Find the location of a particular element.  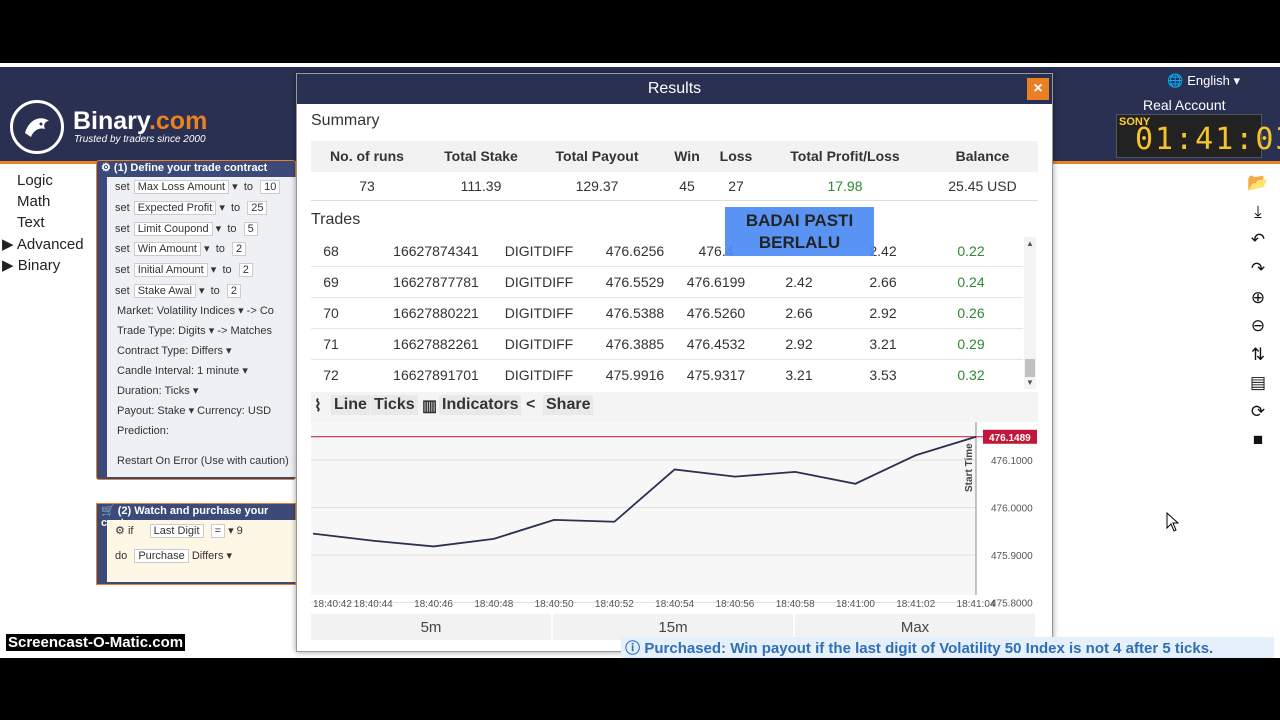

set-variable-row: set Stake Awal ▾ to 2 is located at coordinates (178, 291).